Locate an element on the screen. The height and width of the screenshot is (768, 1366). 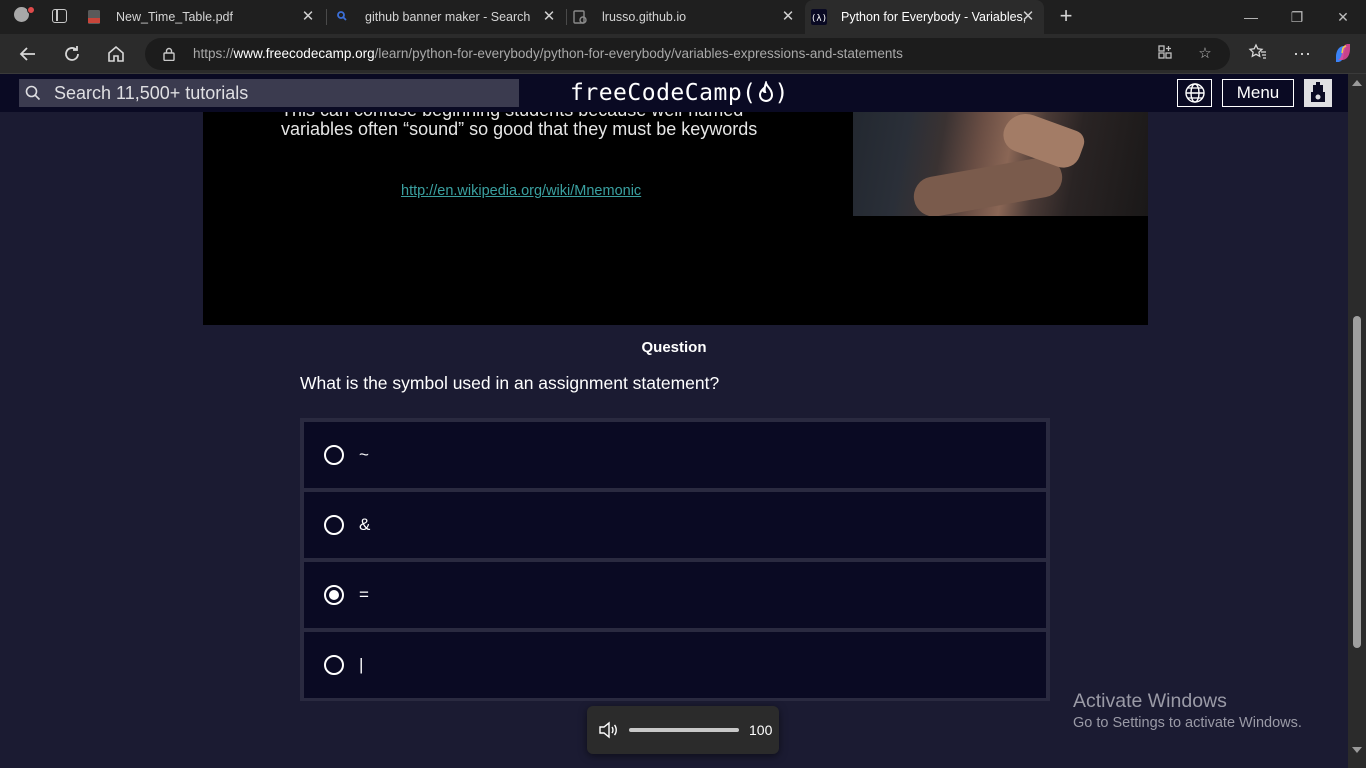
radio-button-selected is located at coordinates (334, 595).